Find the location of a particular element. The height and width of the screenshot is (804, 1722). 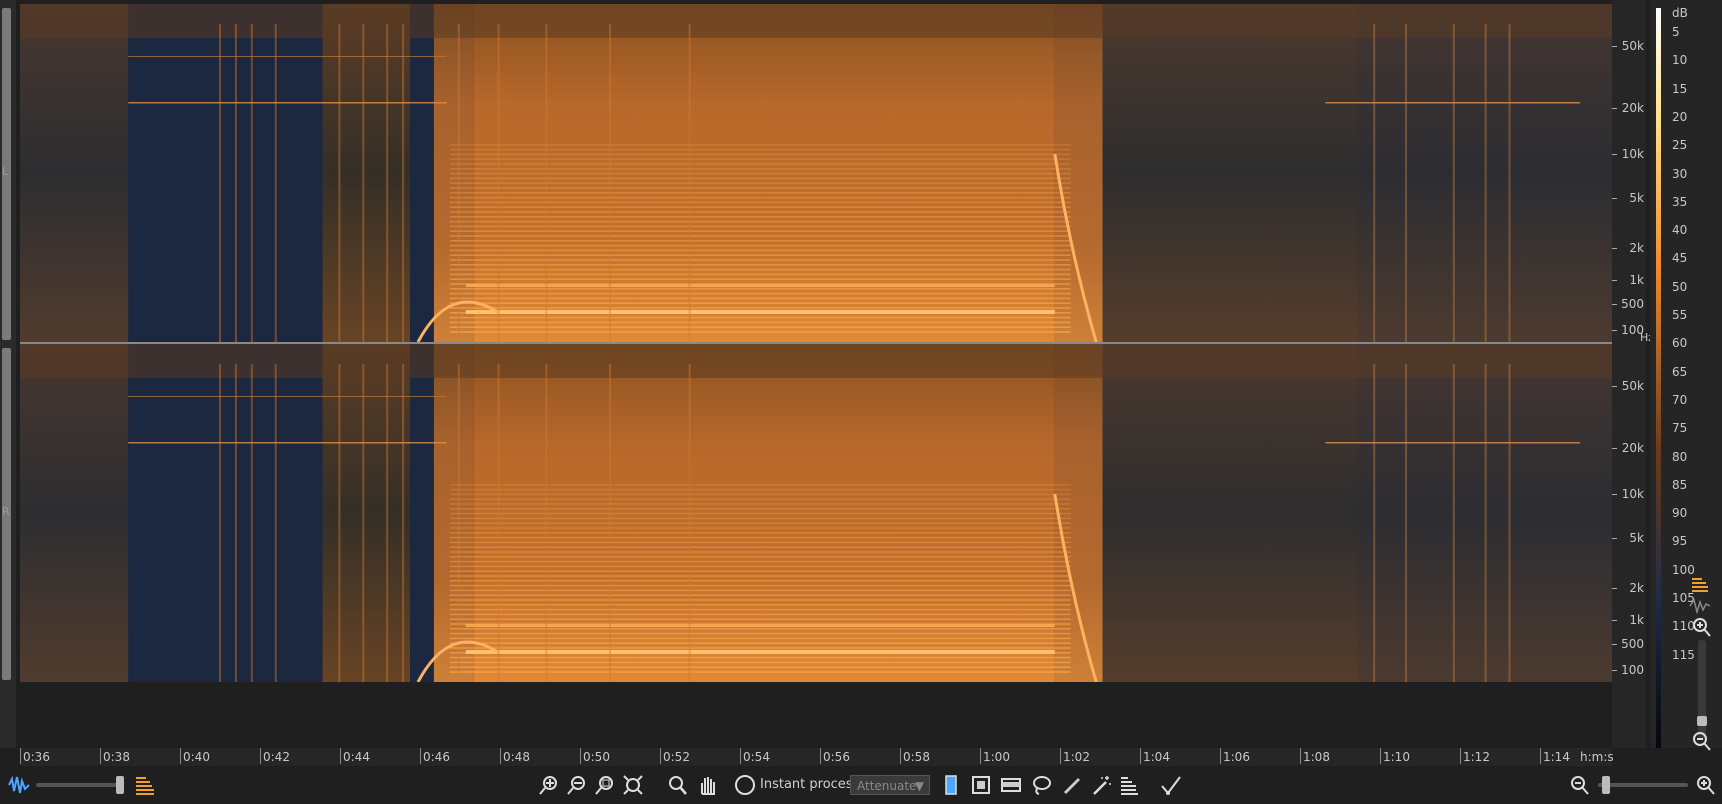

db-tick-label: 35 is located at coordinates (1680, 201).